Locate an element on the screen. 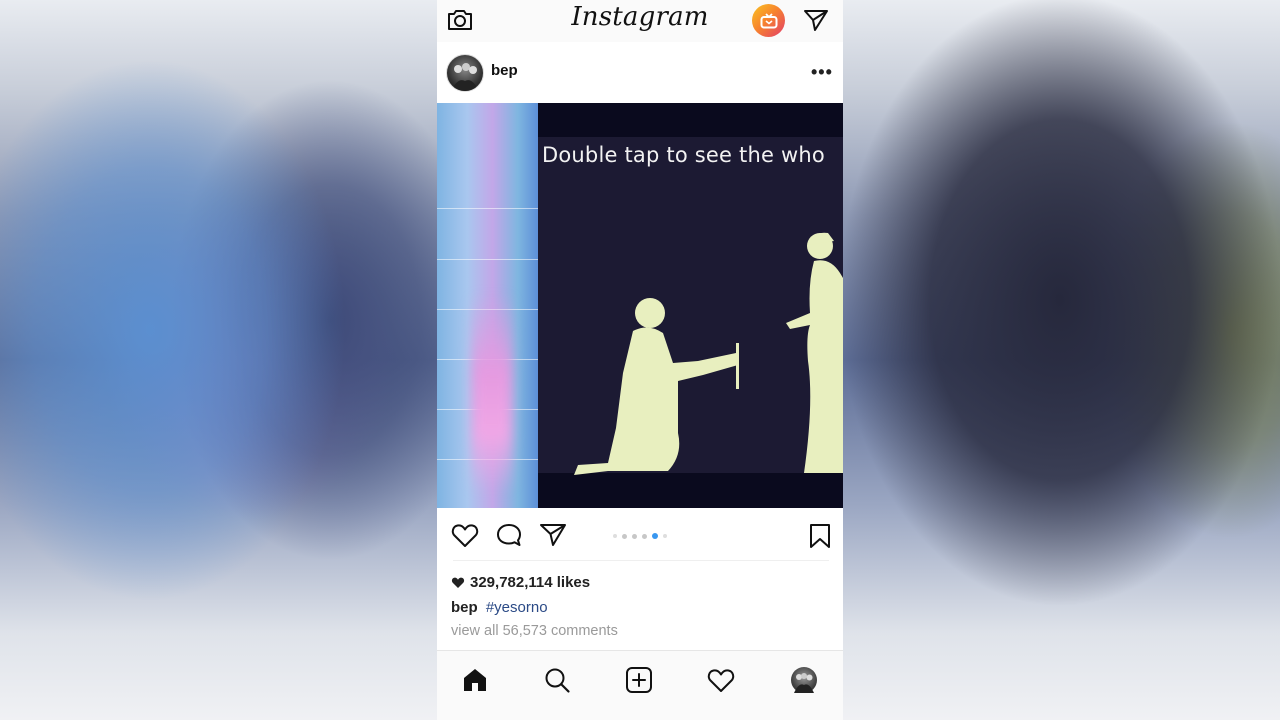 The width and height of the screenshot is (1280, 720). share-icon is located at coordinates (553, 535).